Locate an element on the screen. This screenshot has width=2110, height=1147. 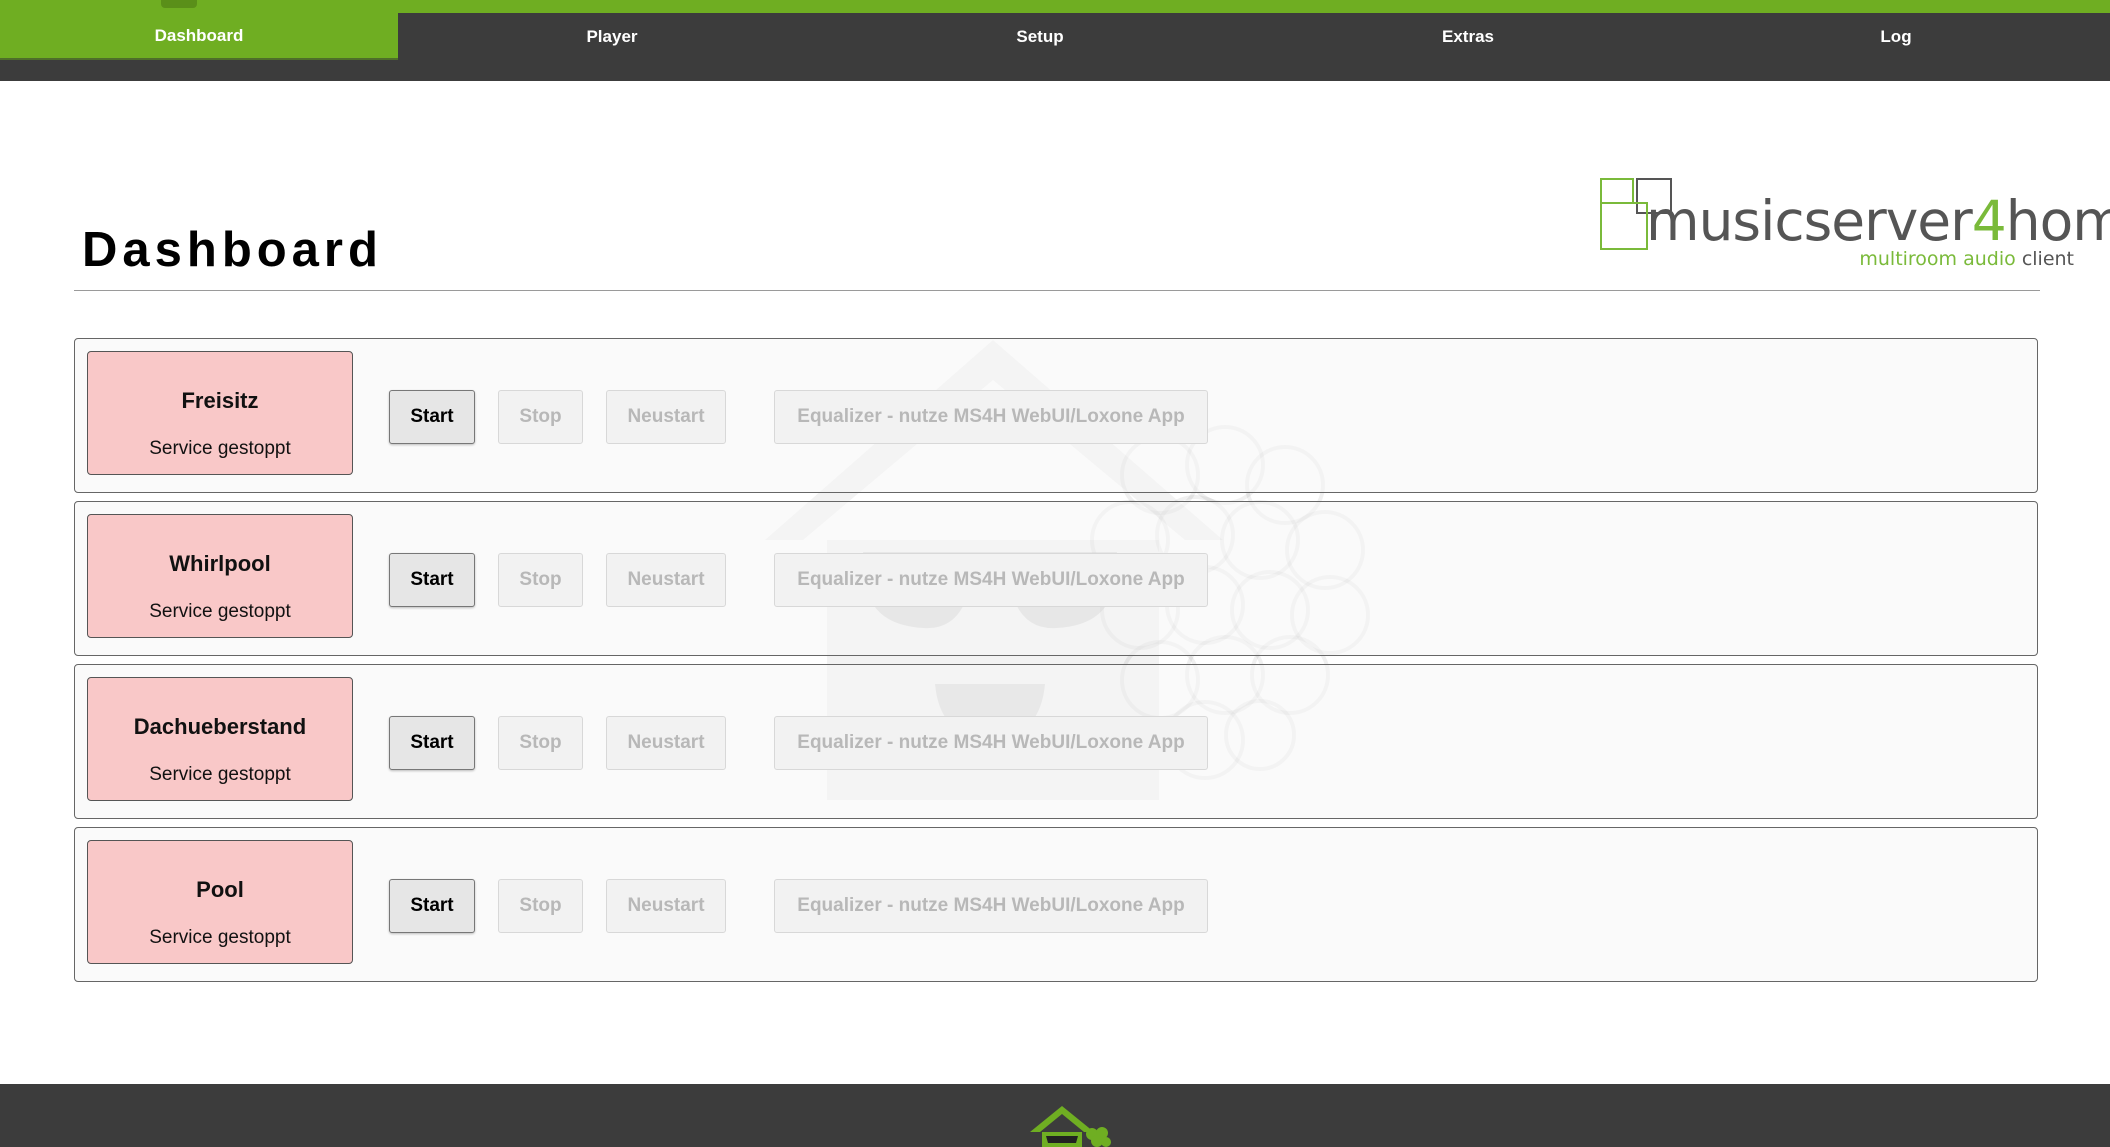
logo-tagline: multiroom audio client is located at coordinates (1966, 259).